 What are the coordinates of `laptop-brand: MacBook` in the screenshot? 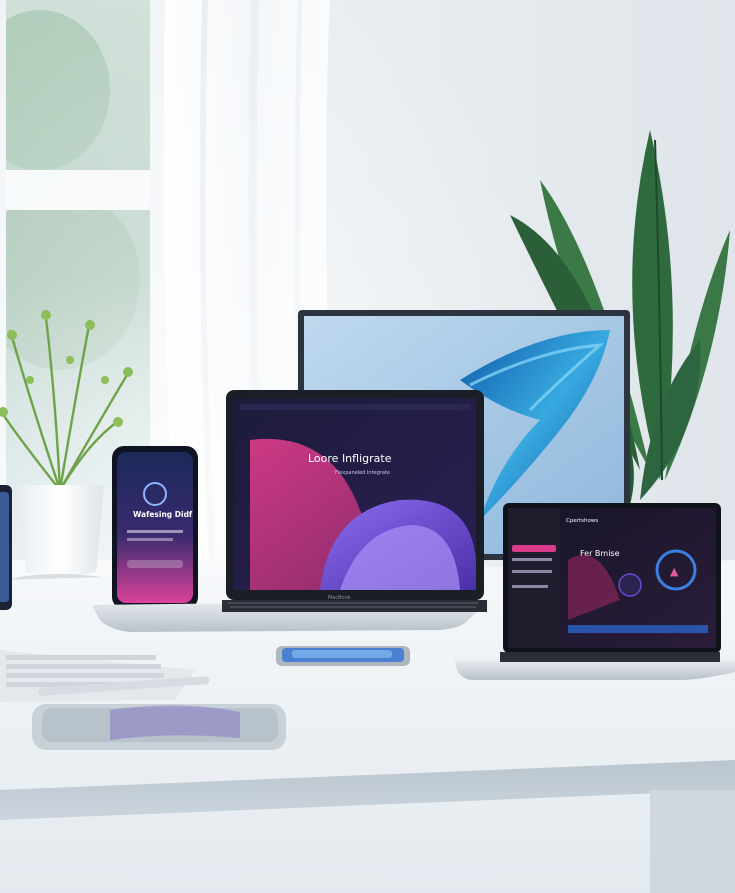 It's located at (339, 598).